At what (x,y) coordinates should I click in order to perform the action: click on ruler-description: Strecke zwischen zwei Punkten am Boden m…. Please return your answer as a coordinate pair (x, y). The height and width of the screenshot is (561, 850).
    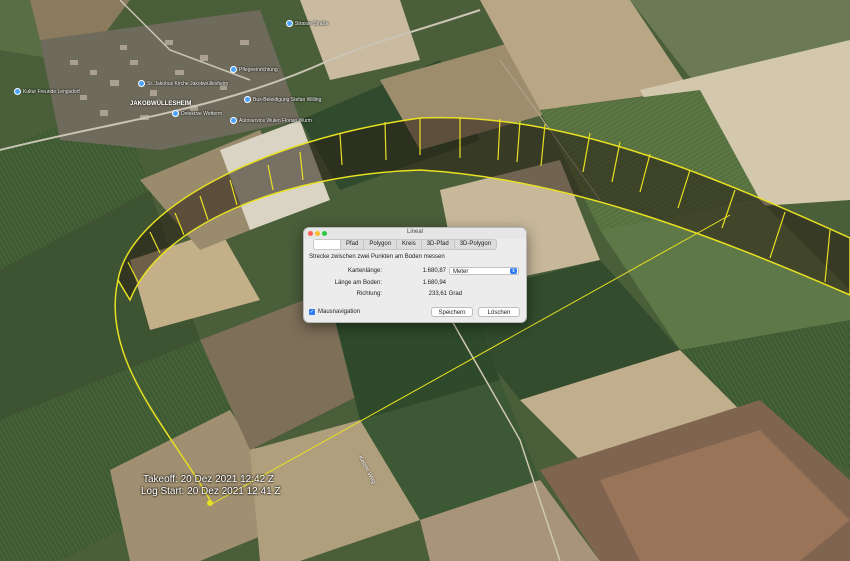
    Looking at the image, I should click on (377, 257).